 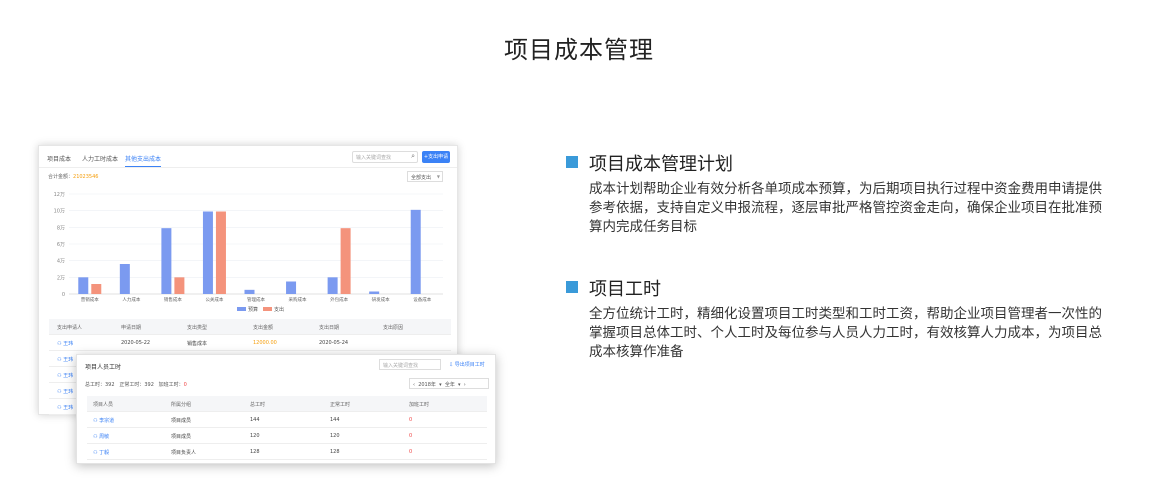 What do you see at coordinates (287, 436) in the screenshot?
I see `table-row: ⚇ 周敏 项目成员 120 120 0` at bounding box center [287, 436].